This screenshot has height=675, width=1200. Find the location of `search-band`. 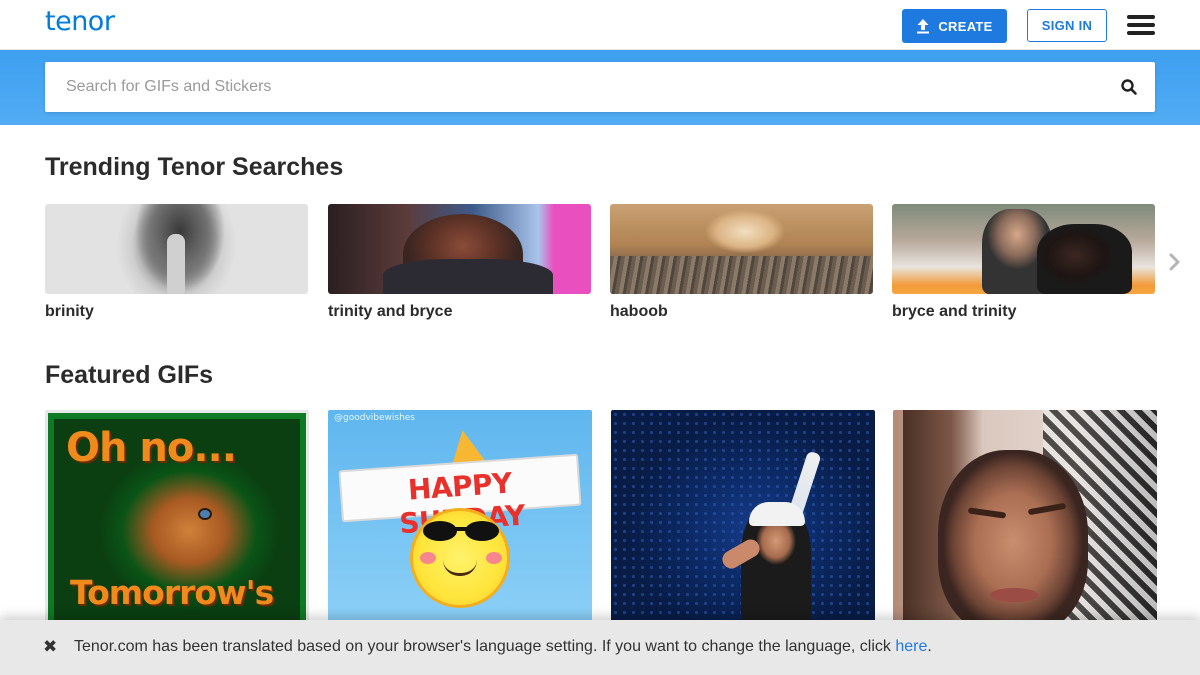

search-band is located at coordinates (600, 87).